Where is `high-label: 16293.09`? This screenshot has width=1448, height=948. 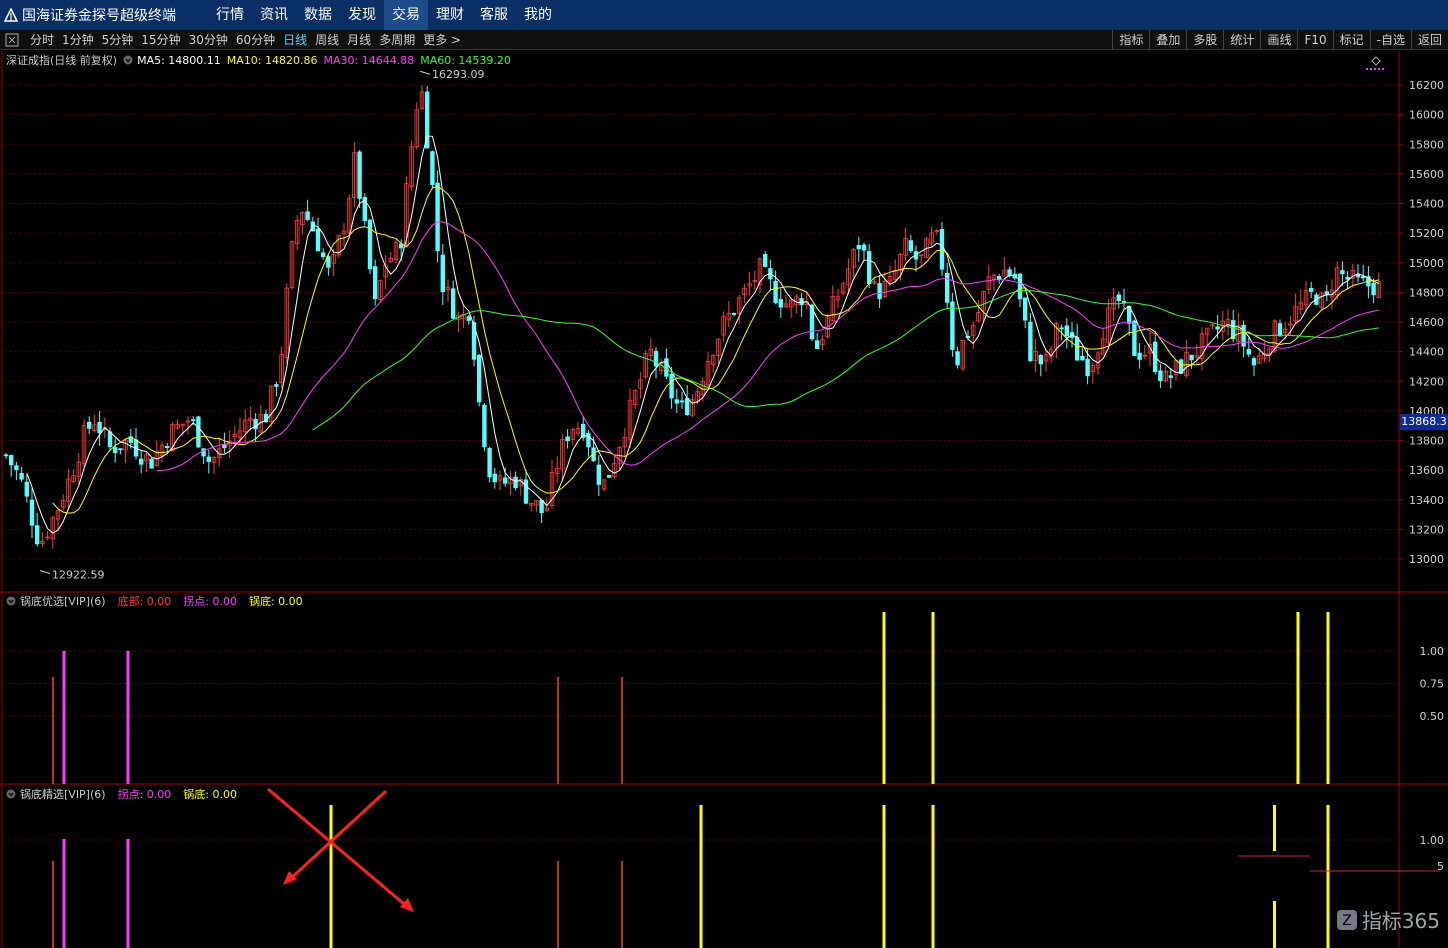
high-label: 16293.09 is located at coordinates (458, 74).